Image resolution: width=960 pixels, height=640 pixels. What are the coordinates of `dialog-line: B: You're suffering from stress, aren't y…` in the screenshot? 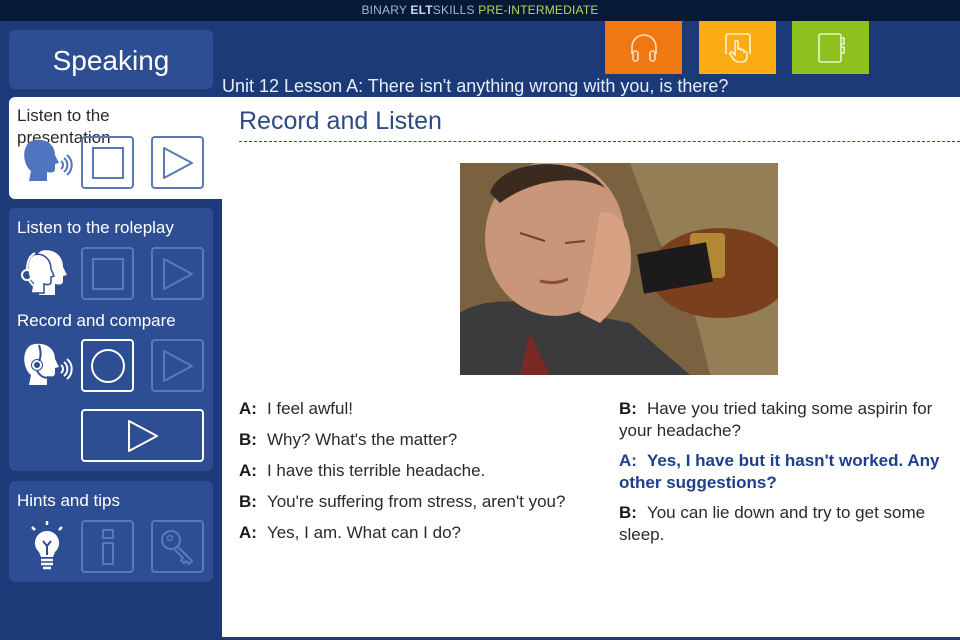 It's located at (424, 502).